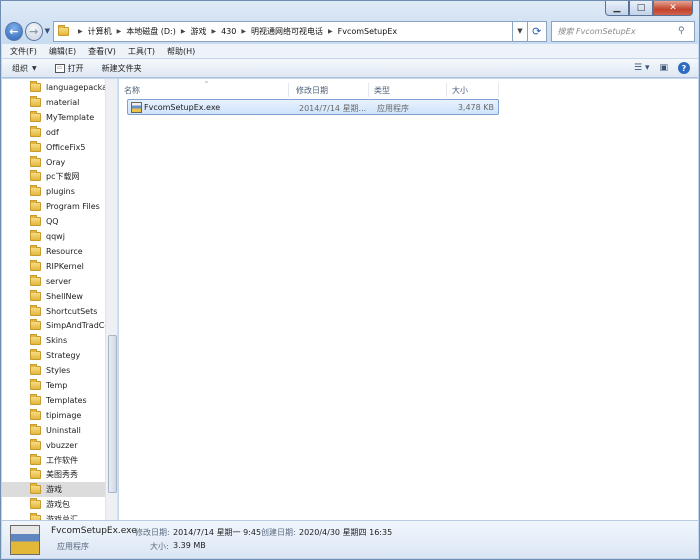 The height and width of the screenshot is (560, 700). What do you see at coordinates (94, 531) in the screenshot?
I see `details-filename: FvcomSetupEx.exe` at bounding box center [94, 531].